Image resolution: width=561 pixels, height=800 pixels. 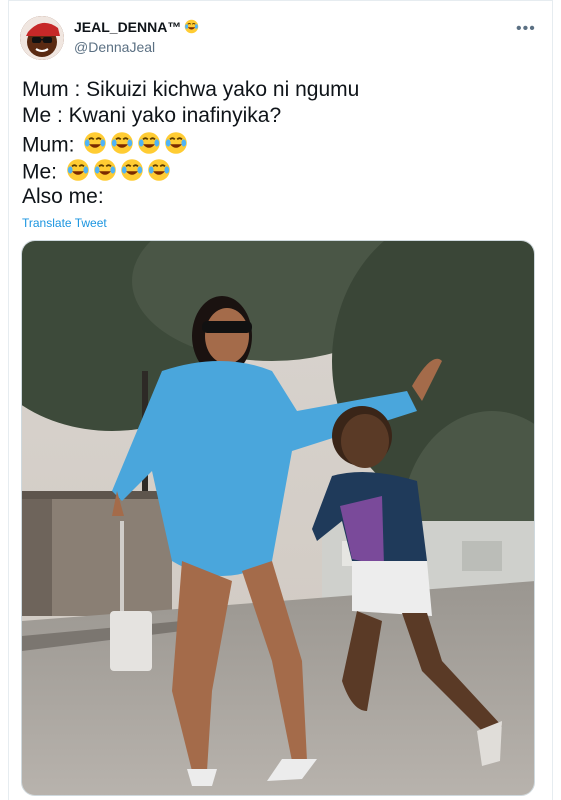 I want to click on more-icon: •••, so click(x=526, y=29).